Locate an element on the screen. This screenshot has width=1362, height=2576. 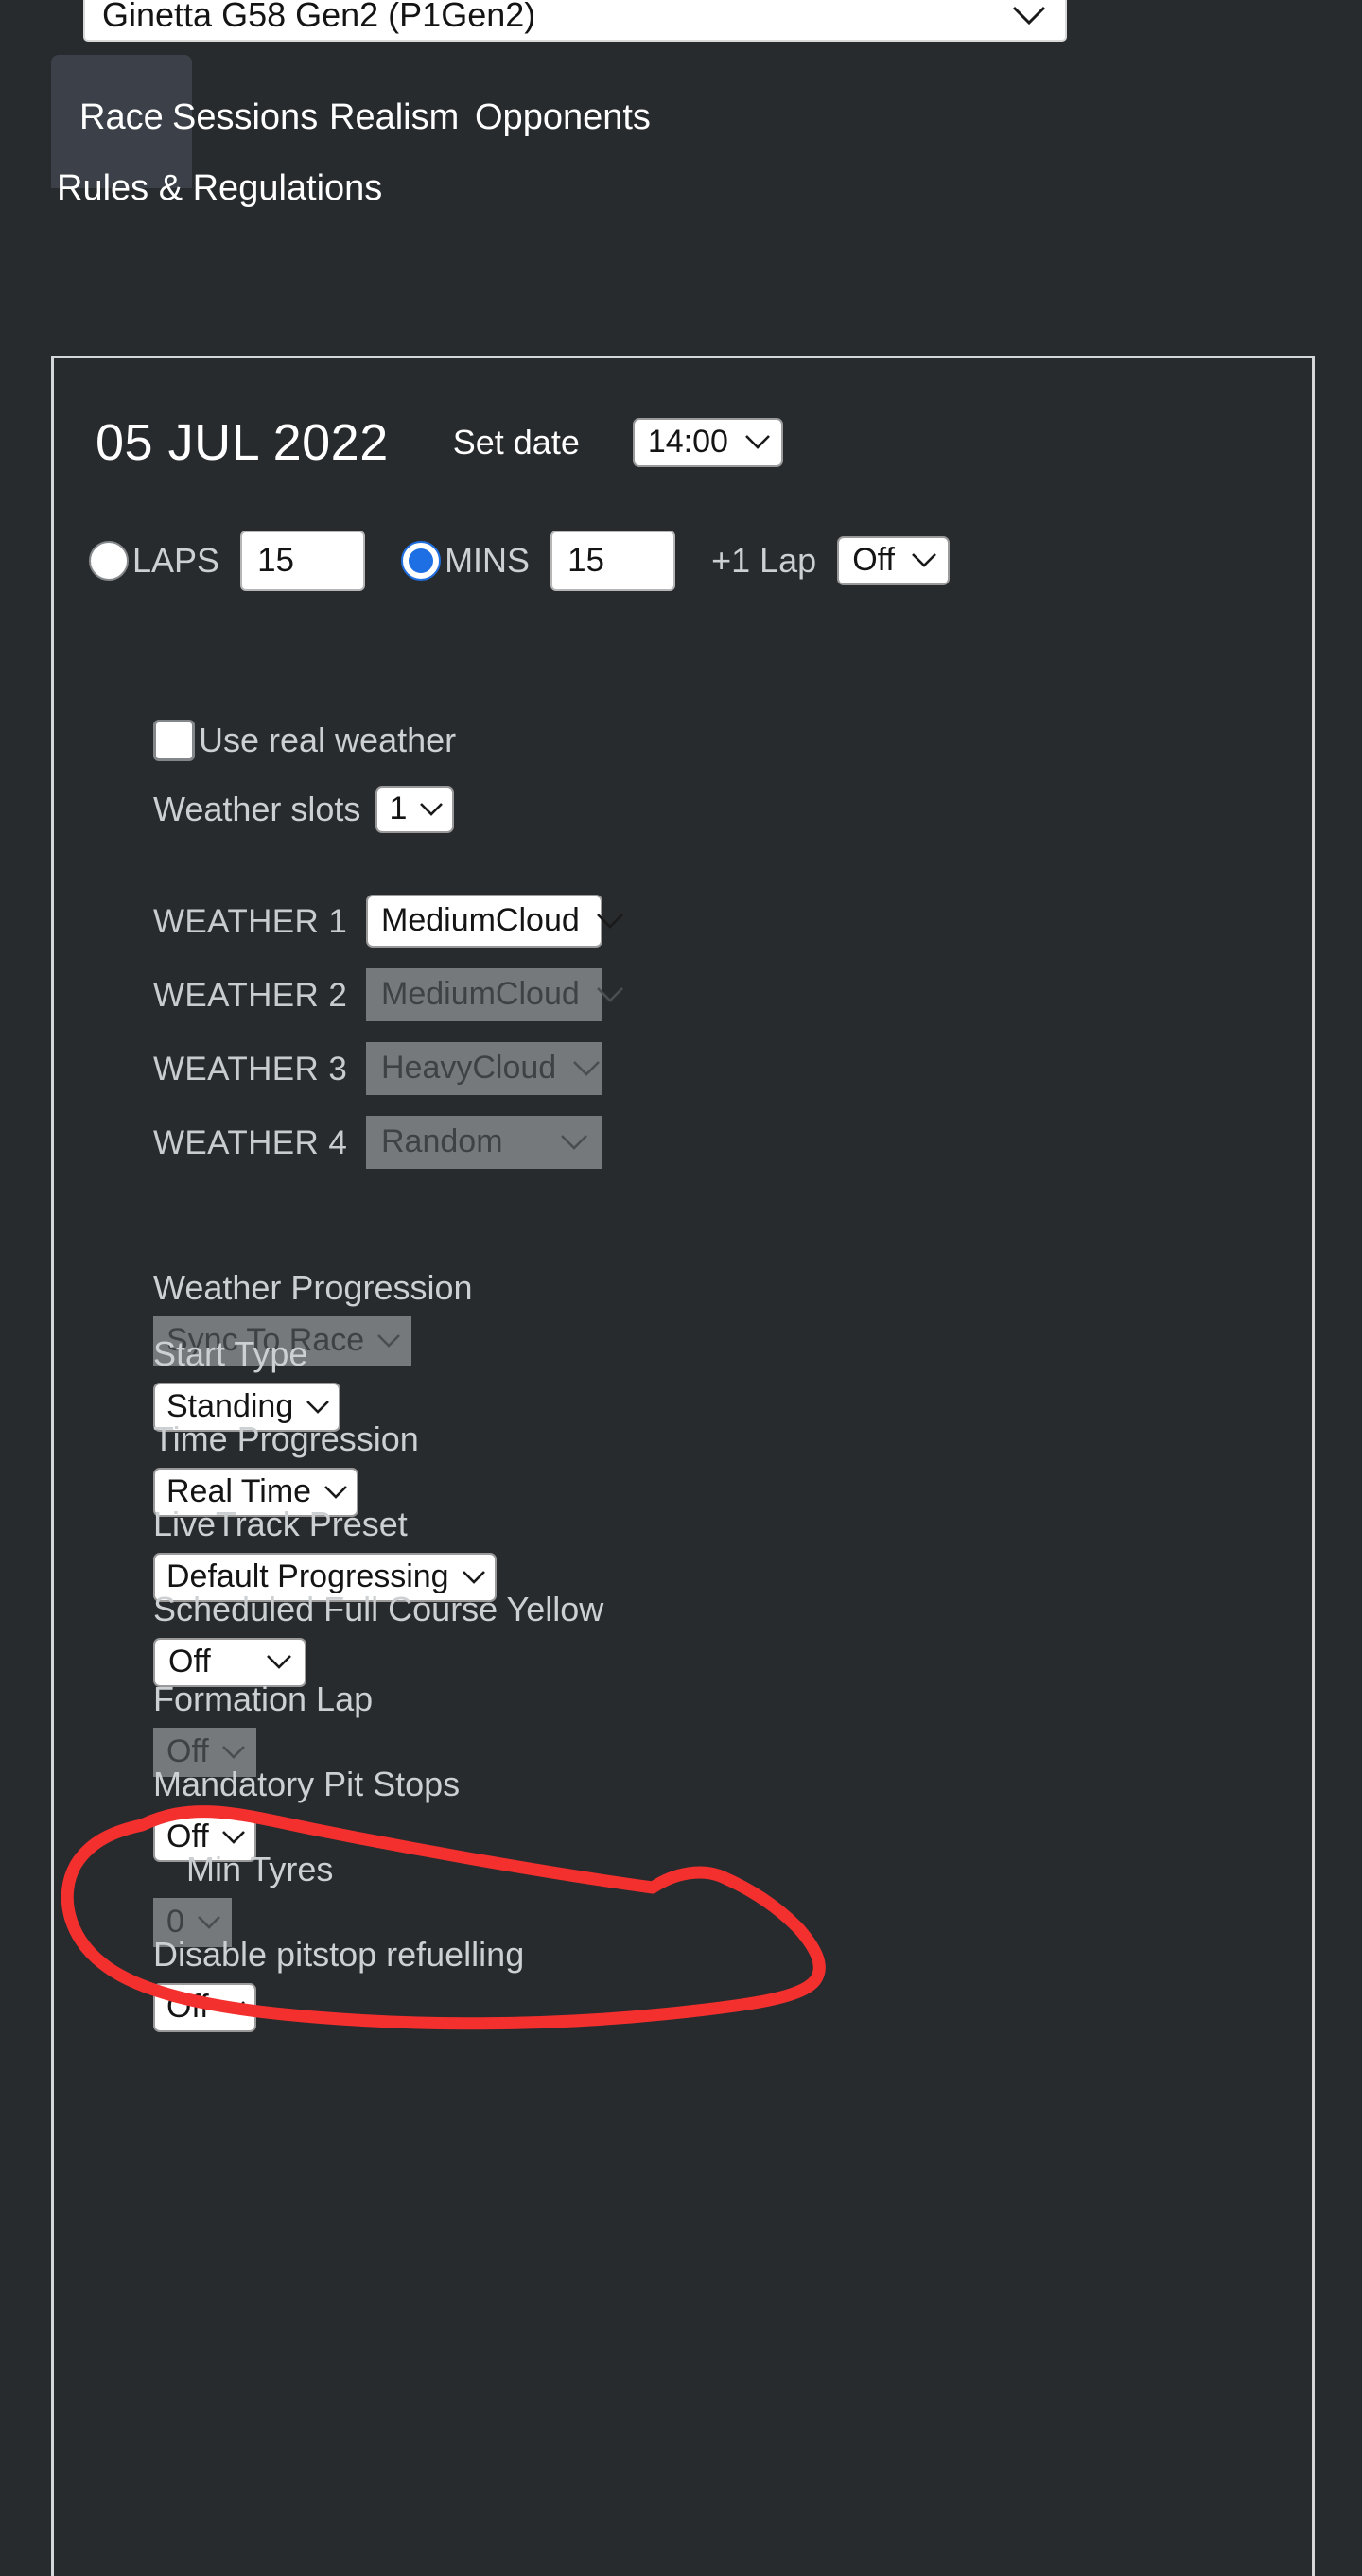
mandatory-pit-stops-group: Mandatory Pit Stops Off is located at coordinates (306, 1814).